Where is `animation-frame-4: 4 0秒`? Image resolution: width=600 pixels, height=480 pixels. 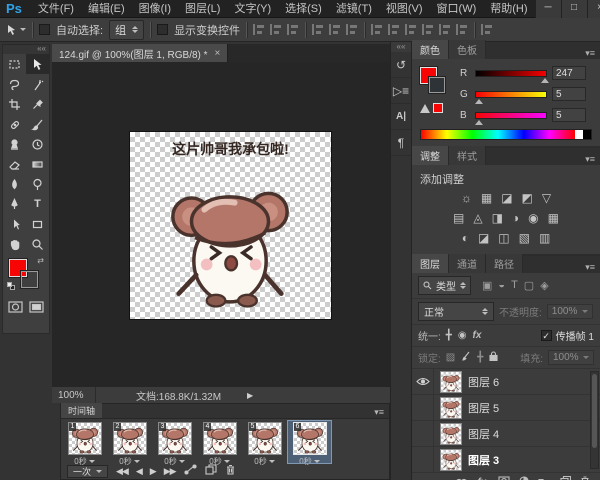 animation-frame-4: 4 0秒 is located at coordinates (219, 443).